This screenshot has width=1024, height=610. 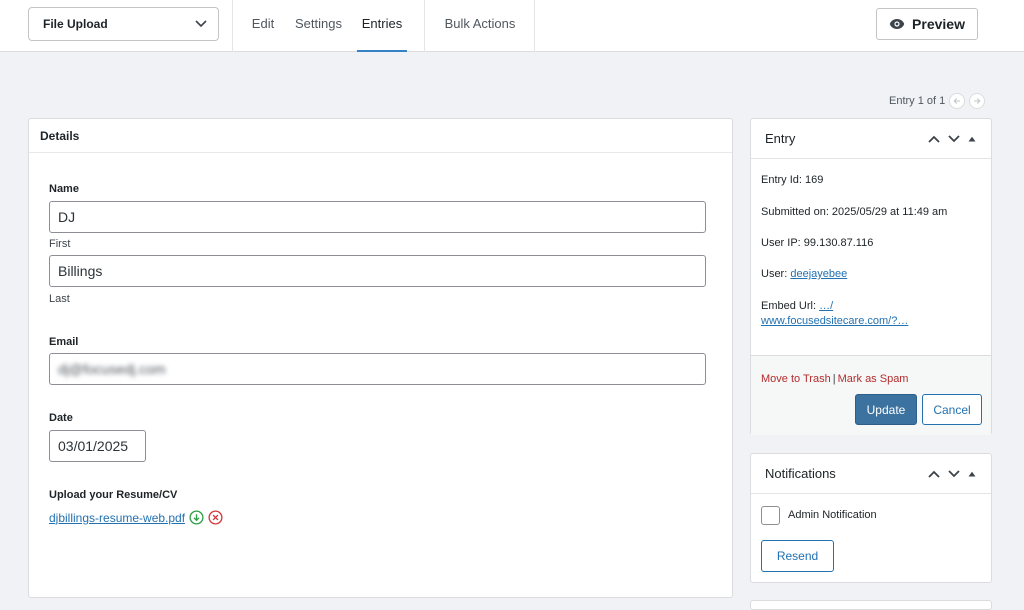 I want to click on name-label: Name, so click(x=64, y=189).